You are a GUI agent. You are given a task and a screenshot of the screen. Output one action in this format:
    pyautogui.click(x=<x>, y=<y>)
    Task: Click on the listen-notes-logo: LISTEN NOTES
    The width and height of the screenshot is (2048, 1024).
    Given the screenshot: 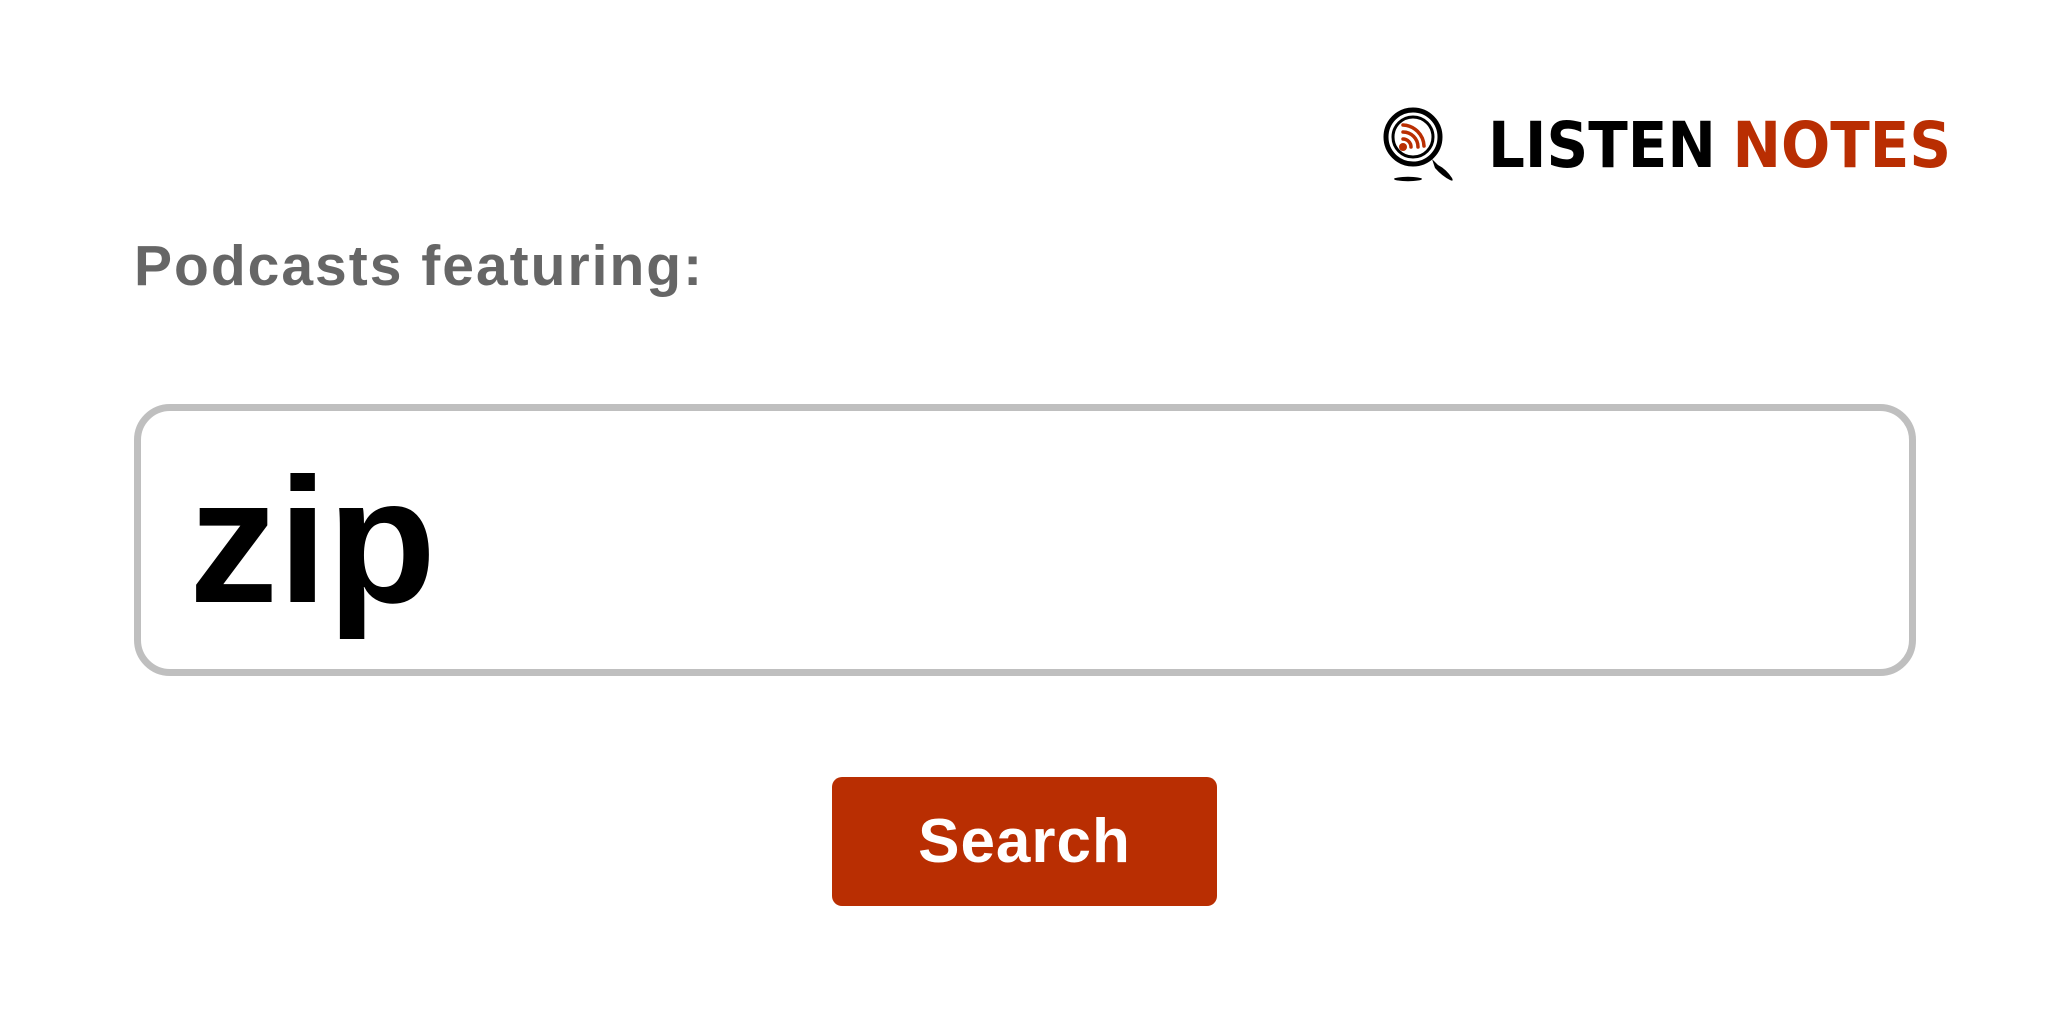 What is the action you would take?
    pyautogui.click(x=1685, y=145)
    